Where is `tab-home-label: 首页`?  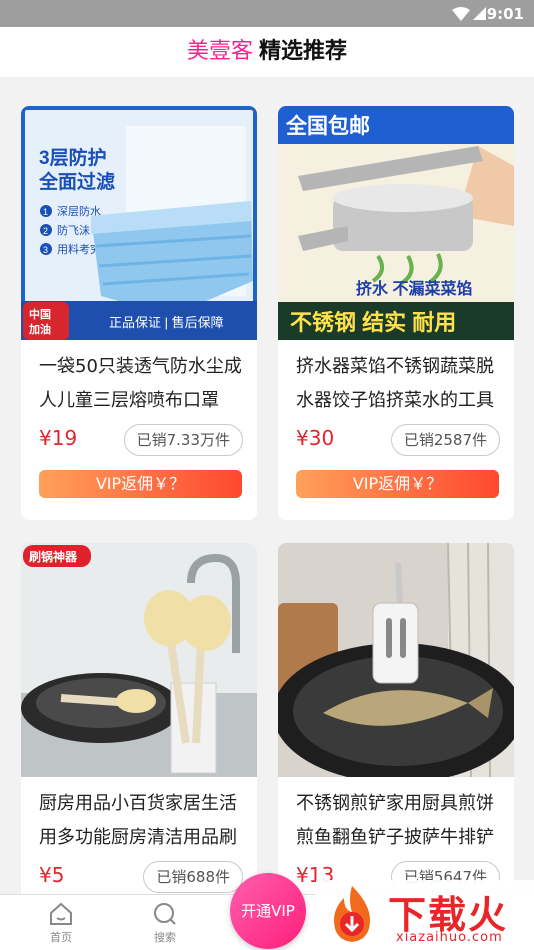 tab-home-label: 首页 is located at coordinates (61, 937).